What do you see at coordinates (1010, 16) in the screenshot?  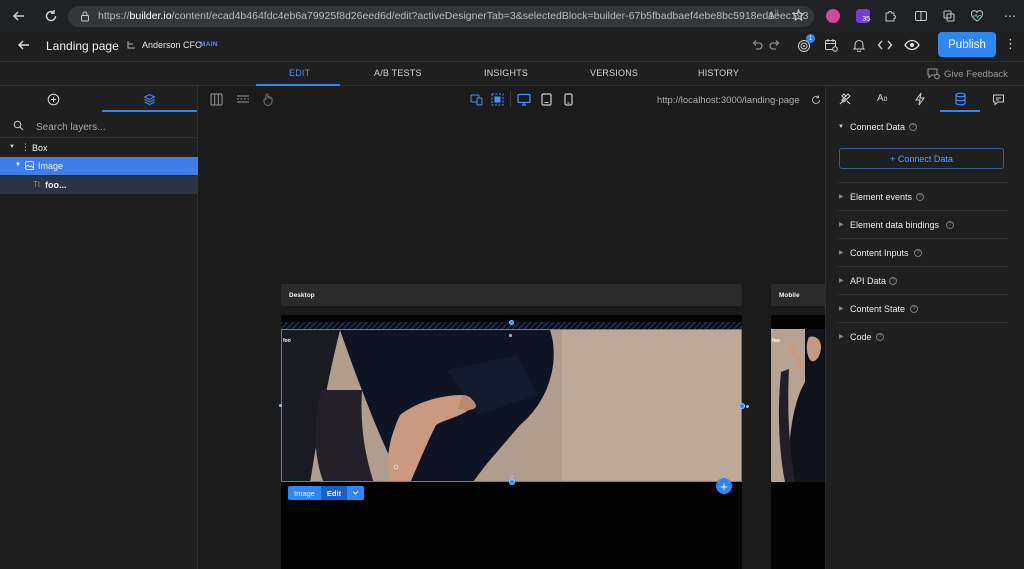 I see `browser-menu-icon: ⋯` at bounding box center [1010, 16].